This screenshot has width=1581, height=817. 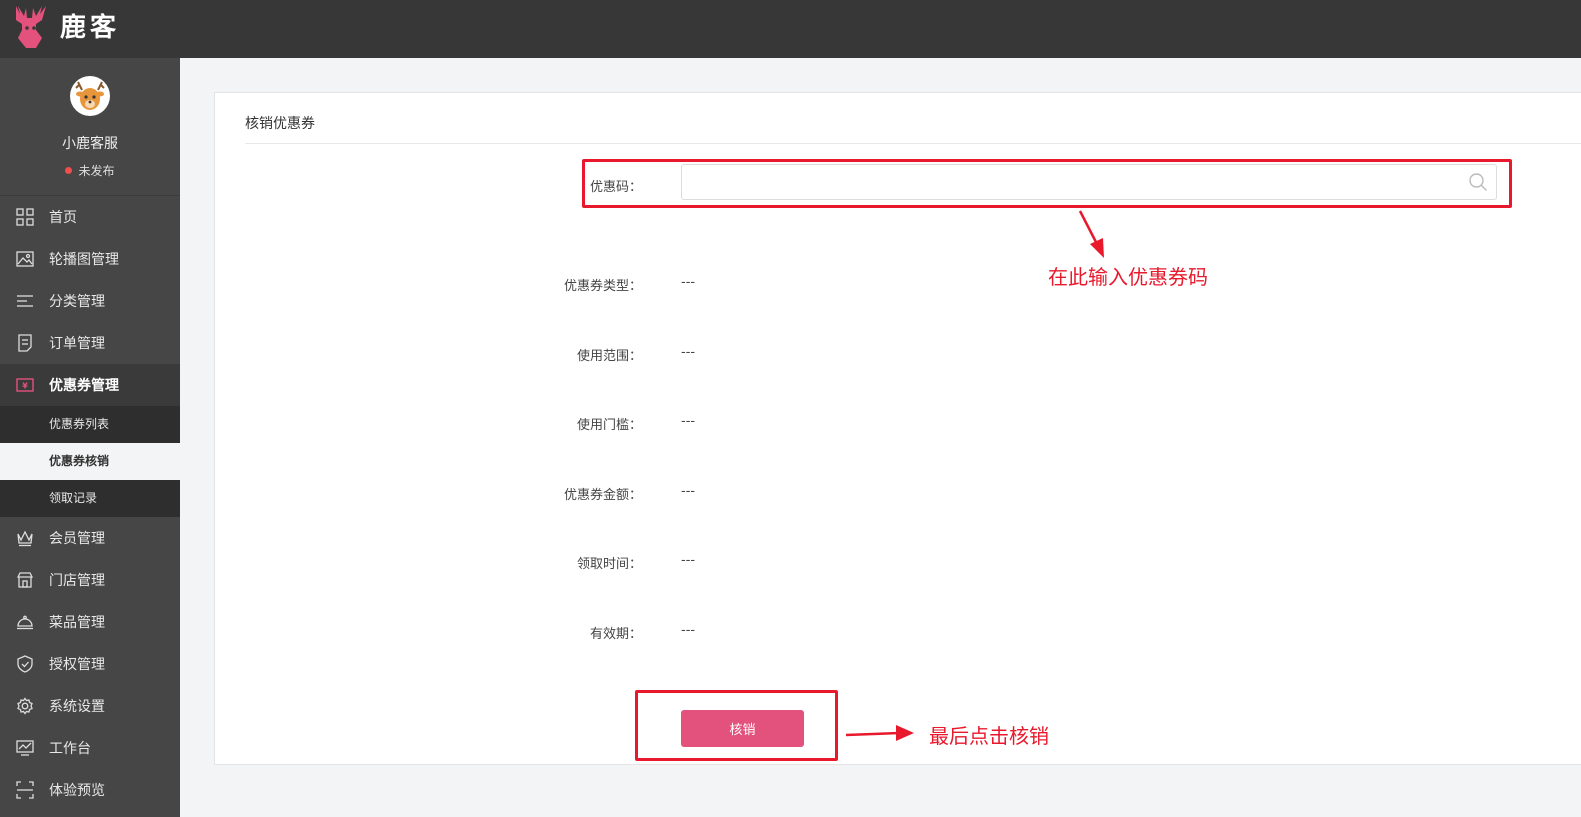 I want to click on sidebar-item-label: 会员管理, so click(x=77, y=539).